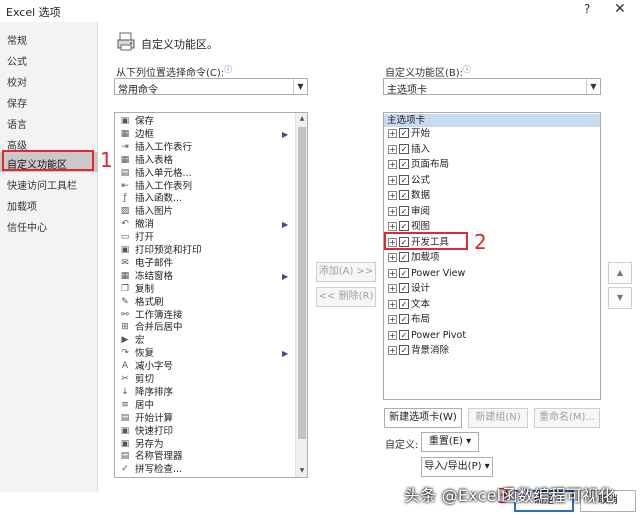 The height and width of the screenshot is (514, 640). I want to click on command-list-item: ▶ 宏, so click(204, 340).